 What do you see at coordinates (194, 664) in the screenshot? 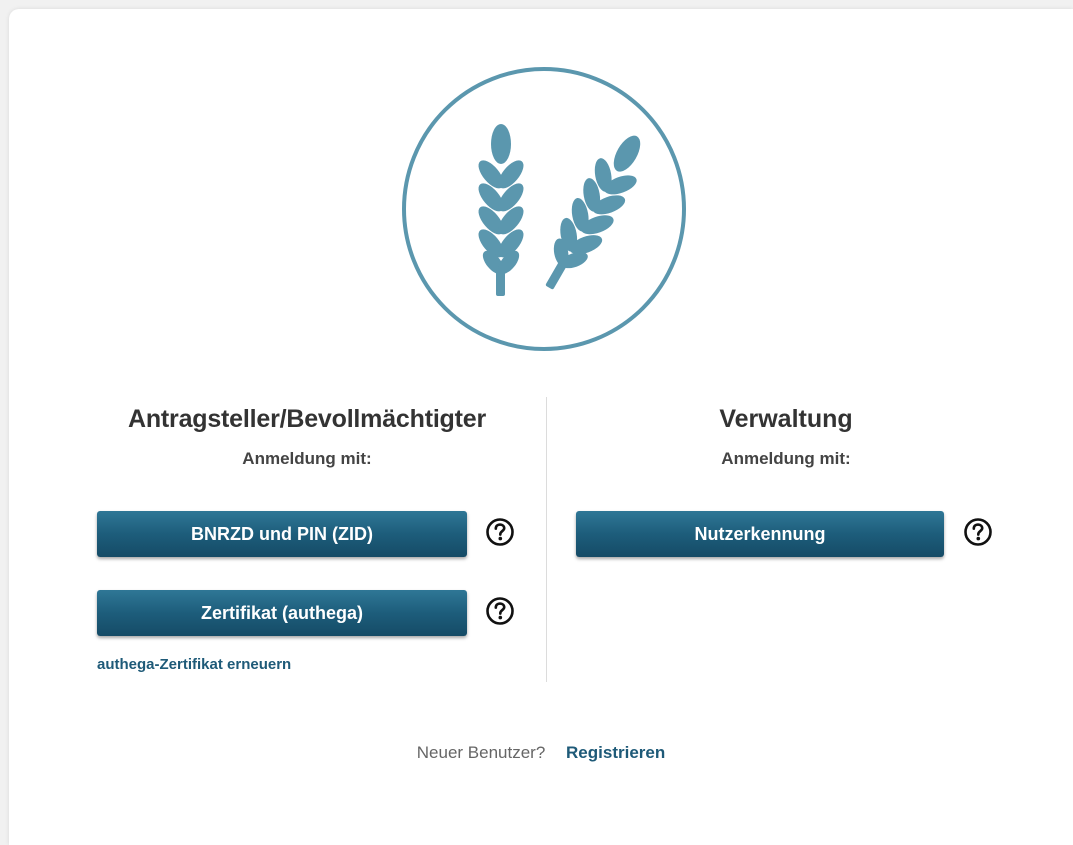
I see `renew-certificate-link: authega-Zertifikat erneuern` at bounding box center [194, 664].